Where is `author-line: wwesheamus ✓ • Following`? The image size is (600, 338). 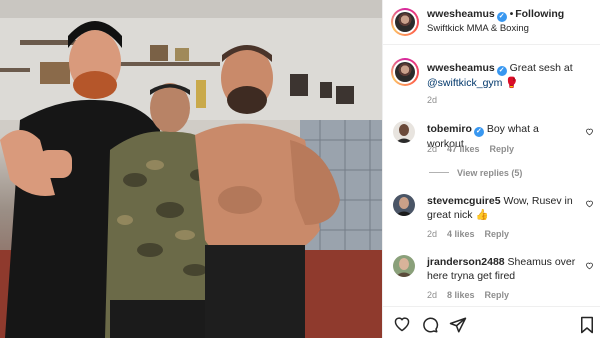 author-line: wwesheamus ✓ • Following is located at coordinates (495, 15).